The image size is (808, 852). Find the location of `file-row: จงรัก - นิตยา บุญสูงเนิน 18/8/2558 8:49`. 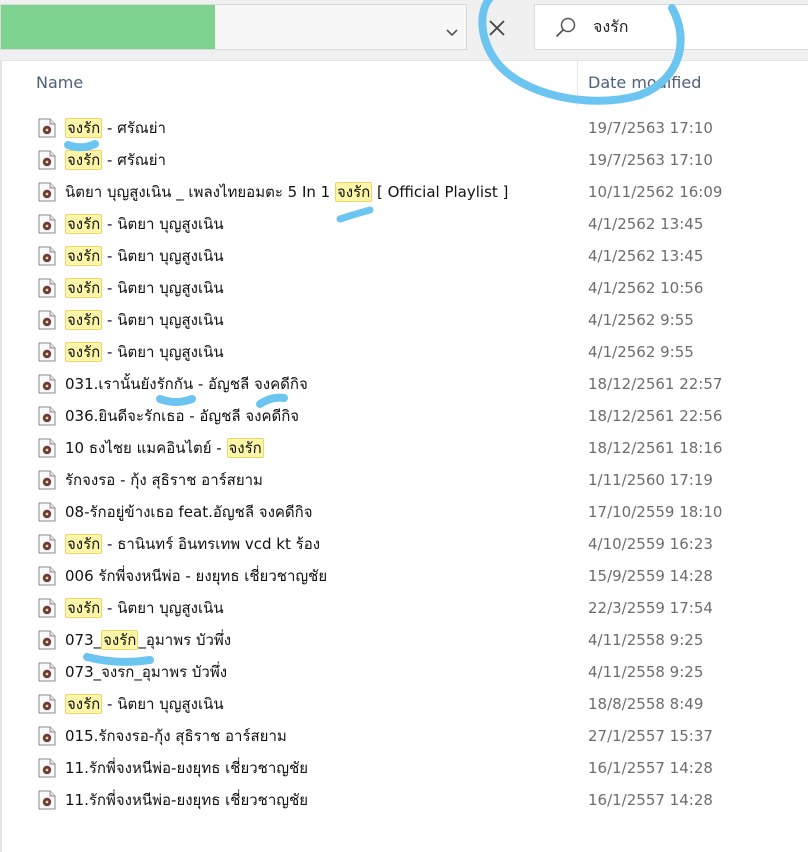

file-row: จงรัก - นิตยา บุญสูงเนิน 18/8/2558 8:49 is located at coordinates (404, 704).